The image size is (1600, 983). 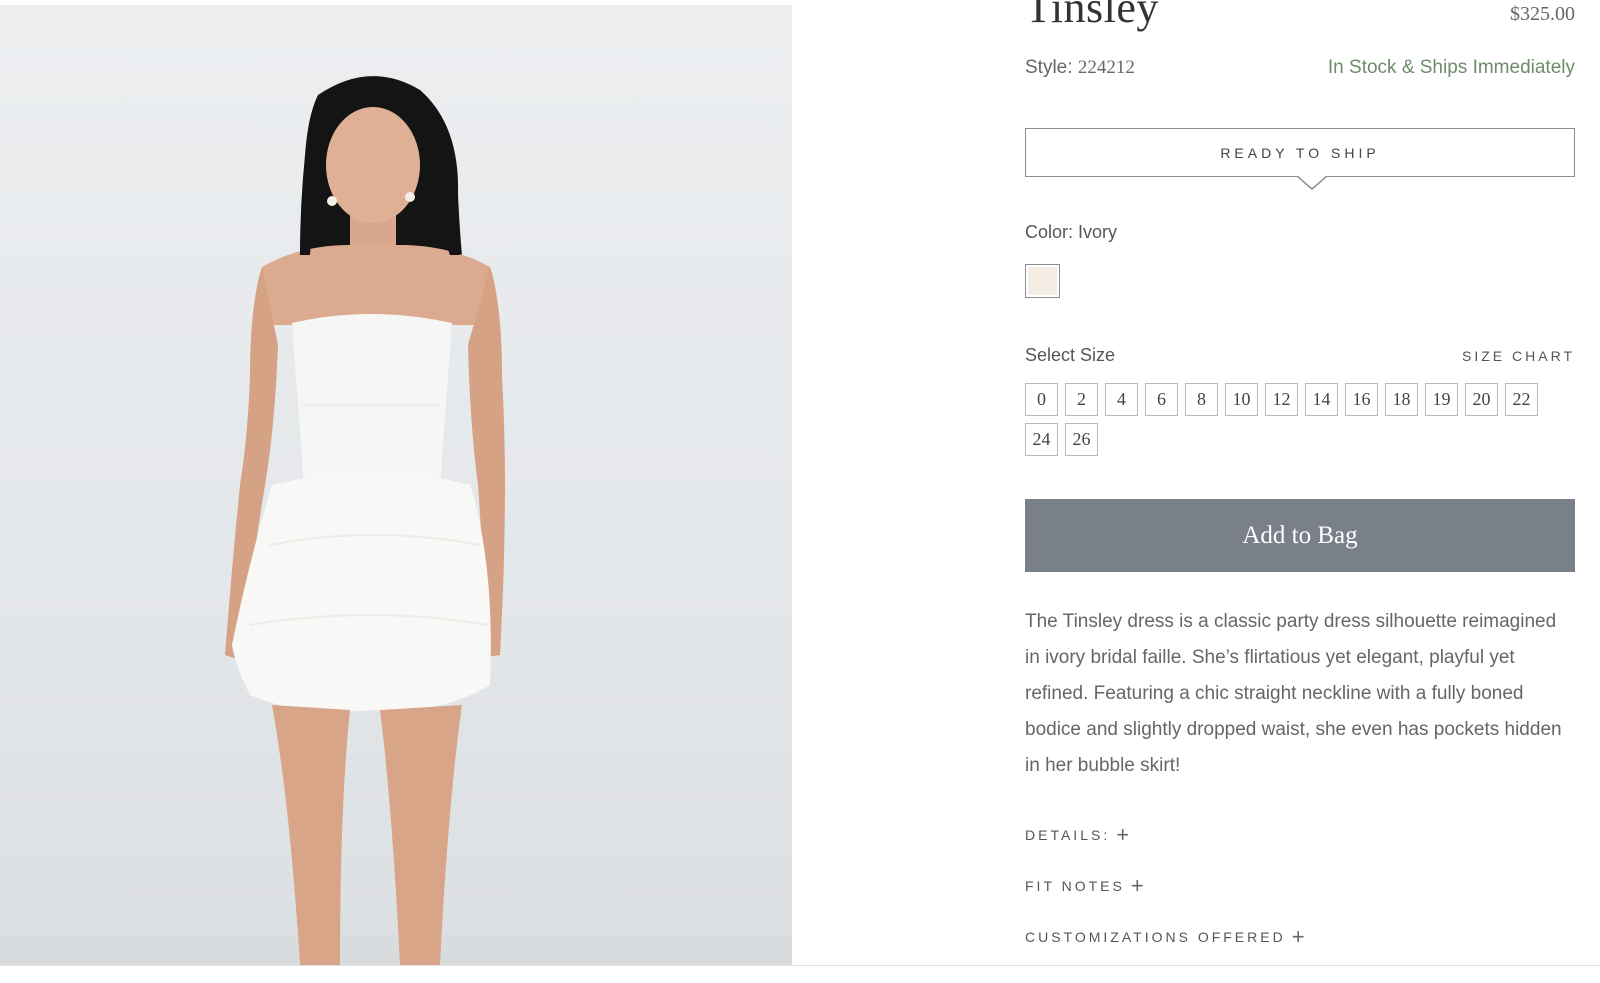 What do you see at coordinates (1106, 67) in the screenshot?
I see `style-number-value: 224212` at bounding box center [1106, 67].